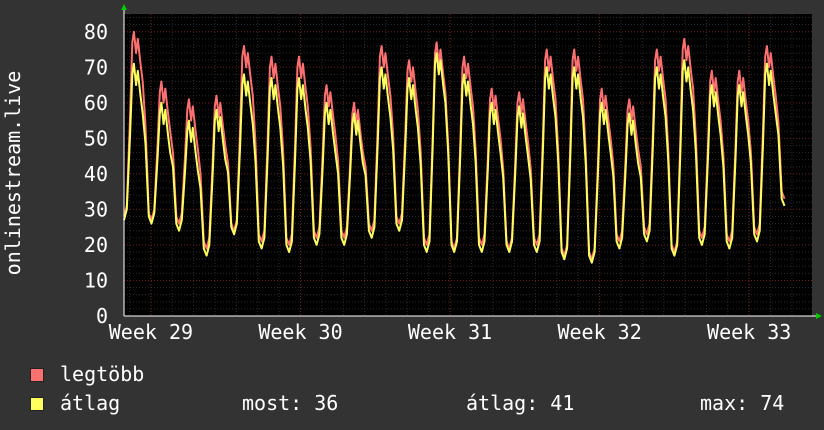 The height and width of the screenshot is (430, 824). What do you see at coordinates (96, 245) in the screenshot?
I see `y-tick-label: 20` at bounding box center [96, 245].